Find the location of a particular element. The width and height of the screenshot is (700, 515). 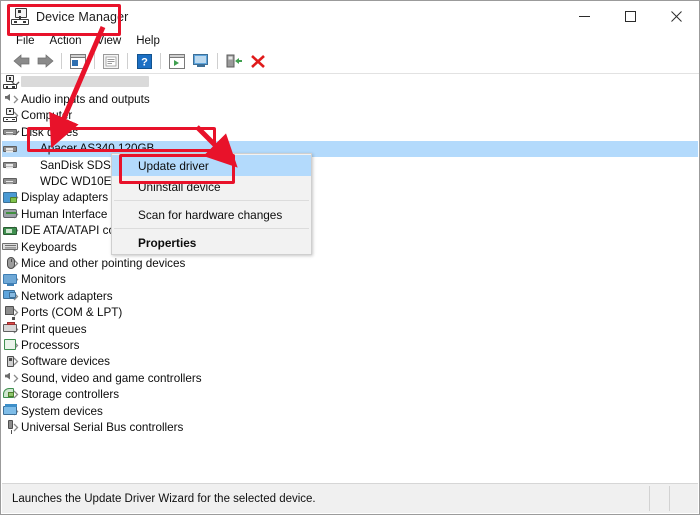

context-menu-item-properties: Properties is located at coordinates (211, 242).